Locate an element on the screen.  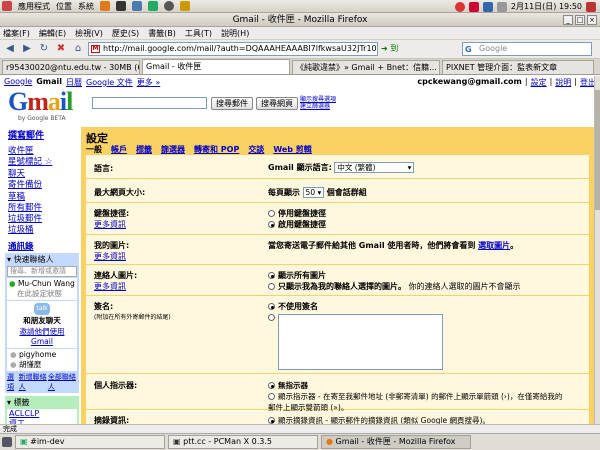
foot-icon is located at coordinates (7, 6).